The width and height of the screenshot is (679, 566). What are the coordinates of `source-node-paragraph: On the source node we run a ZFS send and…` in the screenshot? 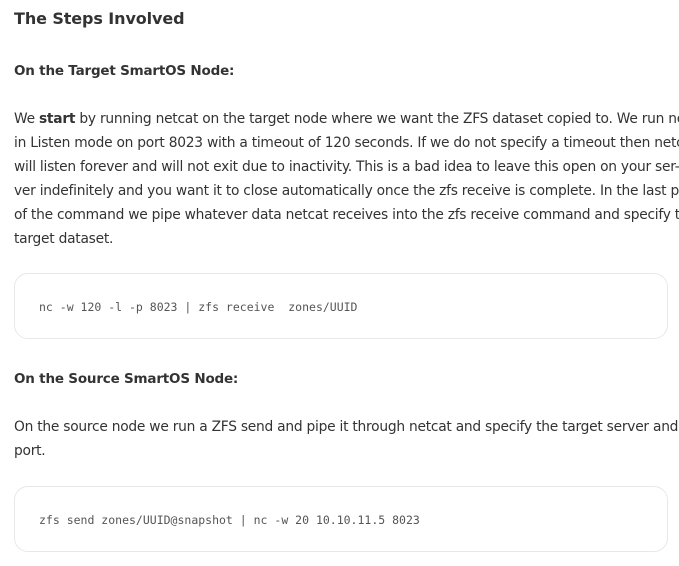 It's located at (346, 439).